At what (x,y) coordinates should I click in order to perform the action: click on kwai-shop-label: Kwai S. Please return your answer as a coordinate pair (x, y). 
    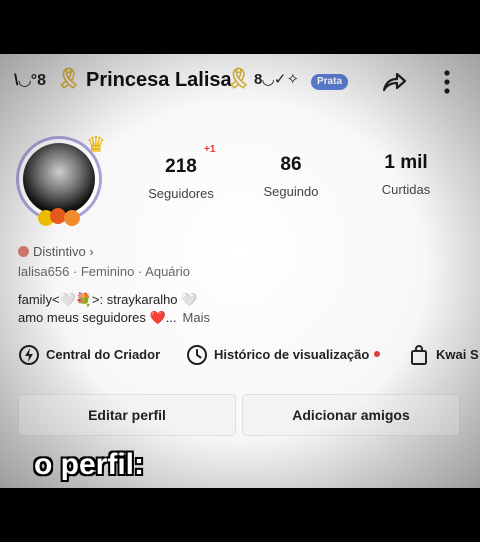
    Looking at the image, I should click on (457, 354).